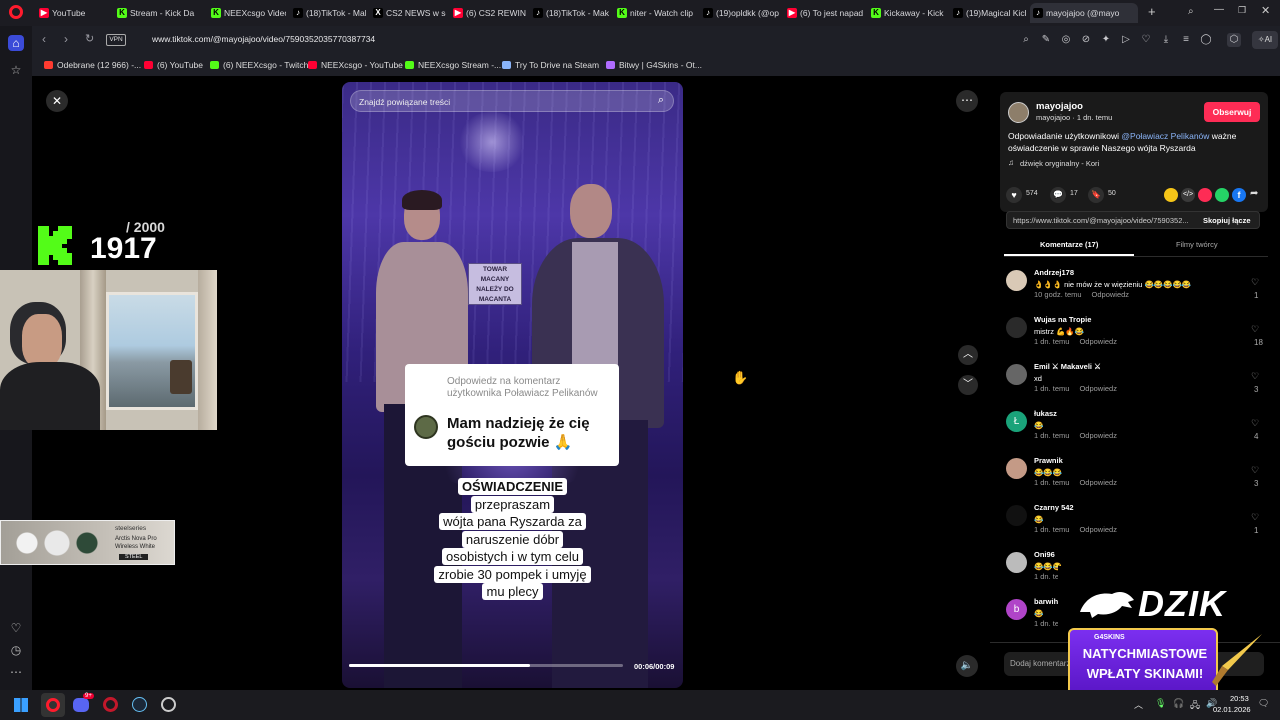 The image size is (1280, 720). Describe the element at coordinates (159, 13) in the screenshot. I see `tab-2: K Stream - Kick Da` at that location.